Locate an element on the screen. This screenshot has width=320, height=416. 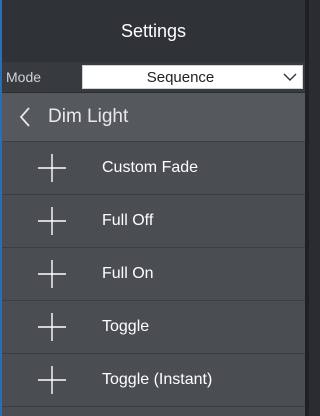
page-title: Settings is located at coordinates (153, 30).